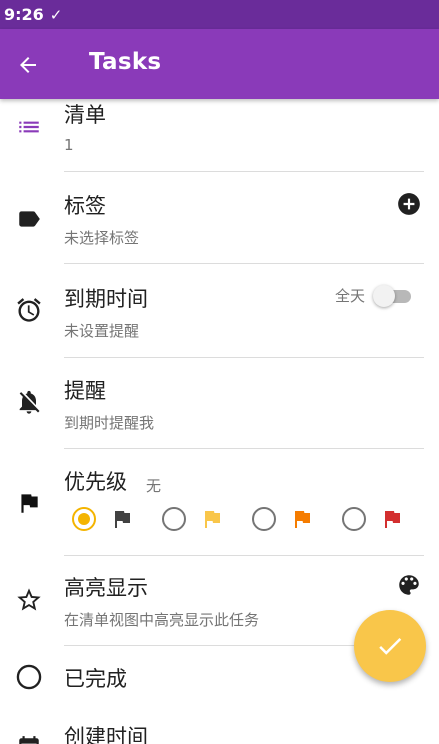  I want to click on all-day-switch, so click(392, 295).